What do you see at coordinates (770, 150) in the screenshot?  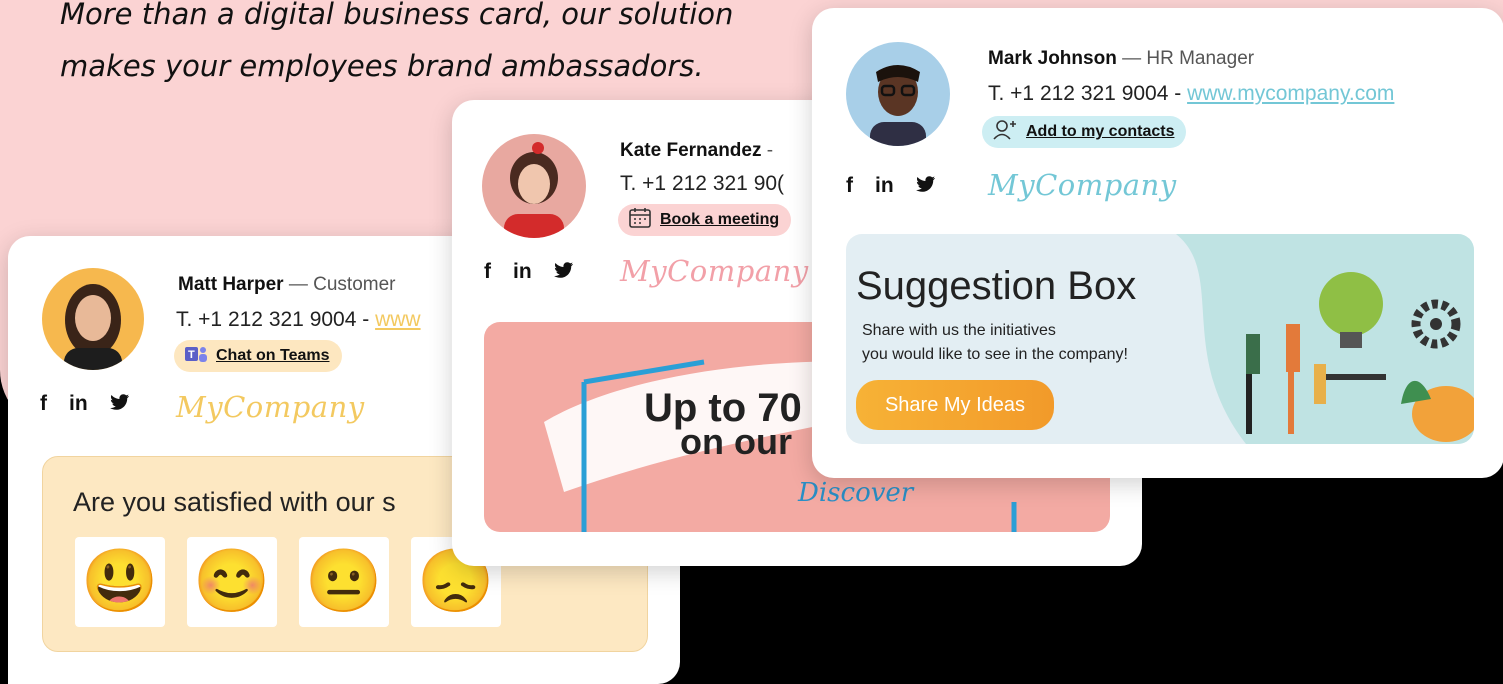 I see `contact-role: -` at bounding box center [770, 150].